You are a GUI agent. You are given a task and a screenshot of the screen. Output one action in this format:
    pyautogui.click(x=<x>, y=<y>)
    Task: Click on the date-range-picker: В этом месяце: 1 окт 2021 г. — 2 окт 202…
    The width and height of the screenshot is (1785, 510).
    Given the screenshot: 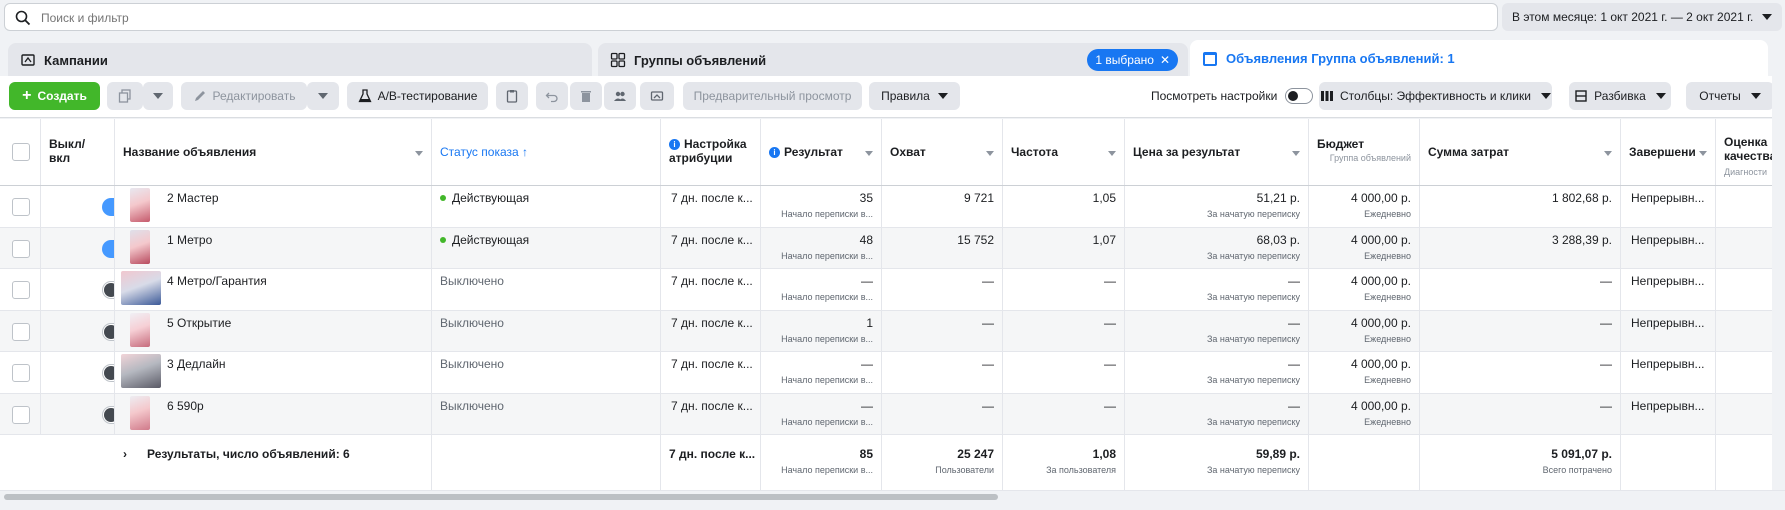 What is the action you would take?
    pyautogui.click(x=1642, y=17)
    